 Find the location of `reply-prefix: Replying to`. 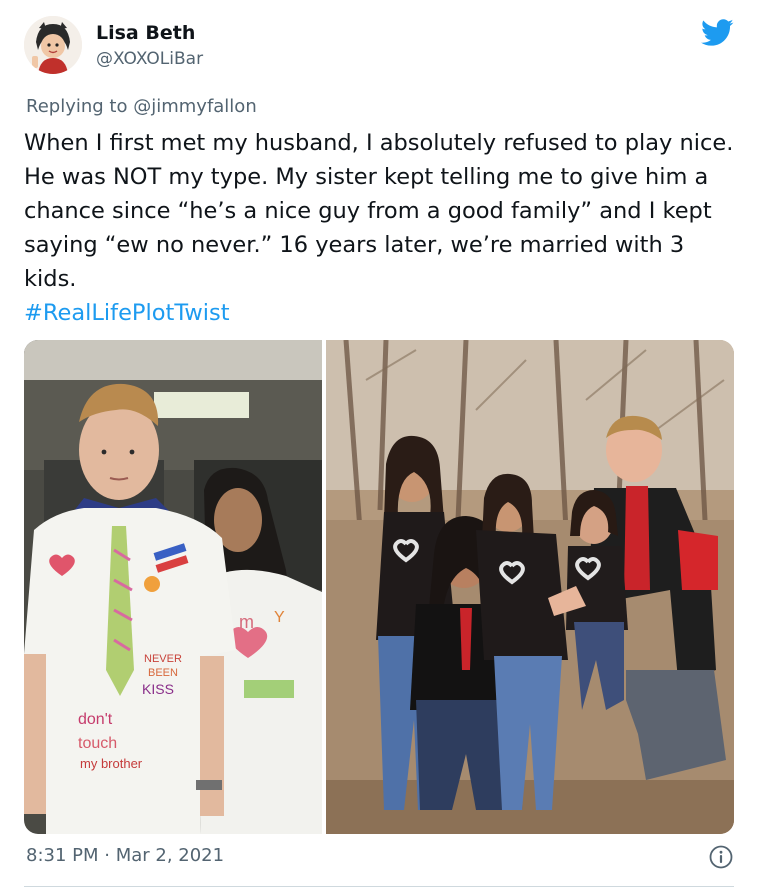

reply-prefix: Replying to is located at coordinates (77, 106).